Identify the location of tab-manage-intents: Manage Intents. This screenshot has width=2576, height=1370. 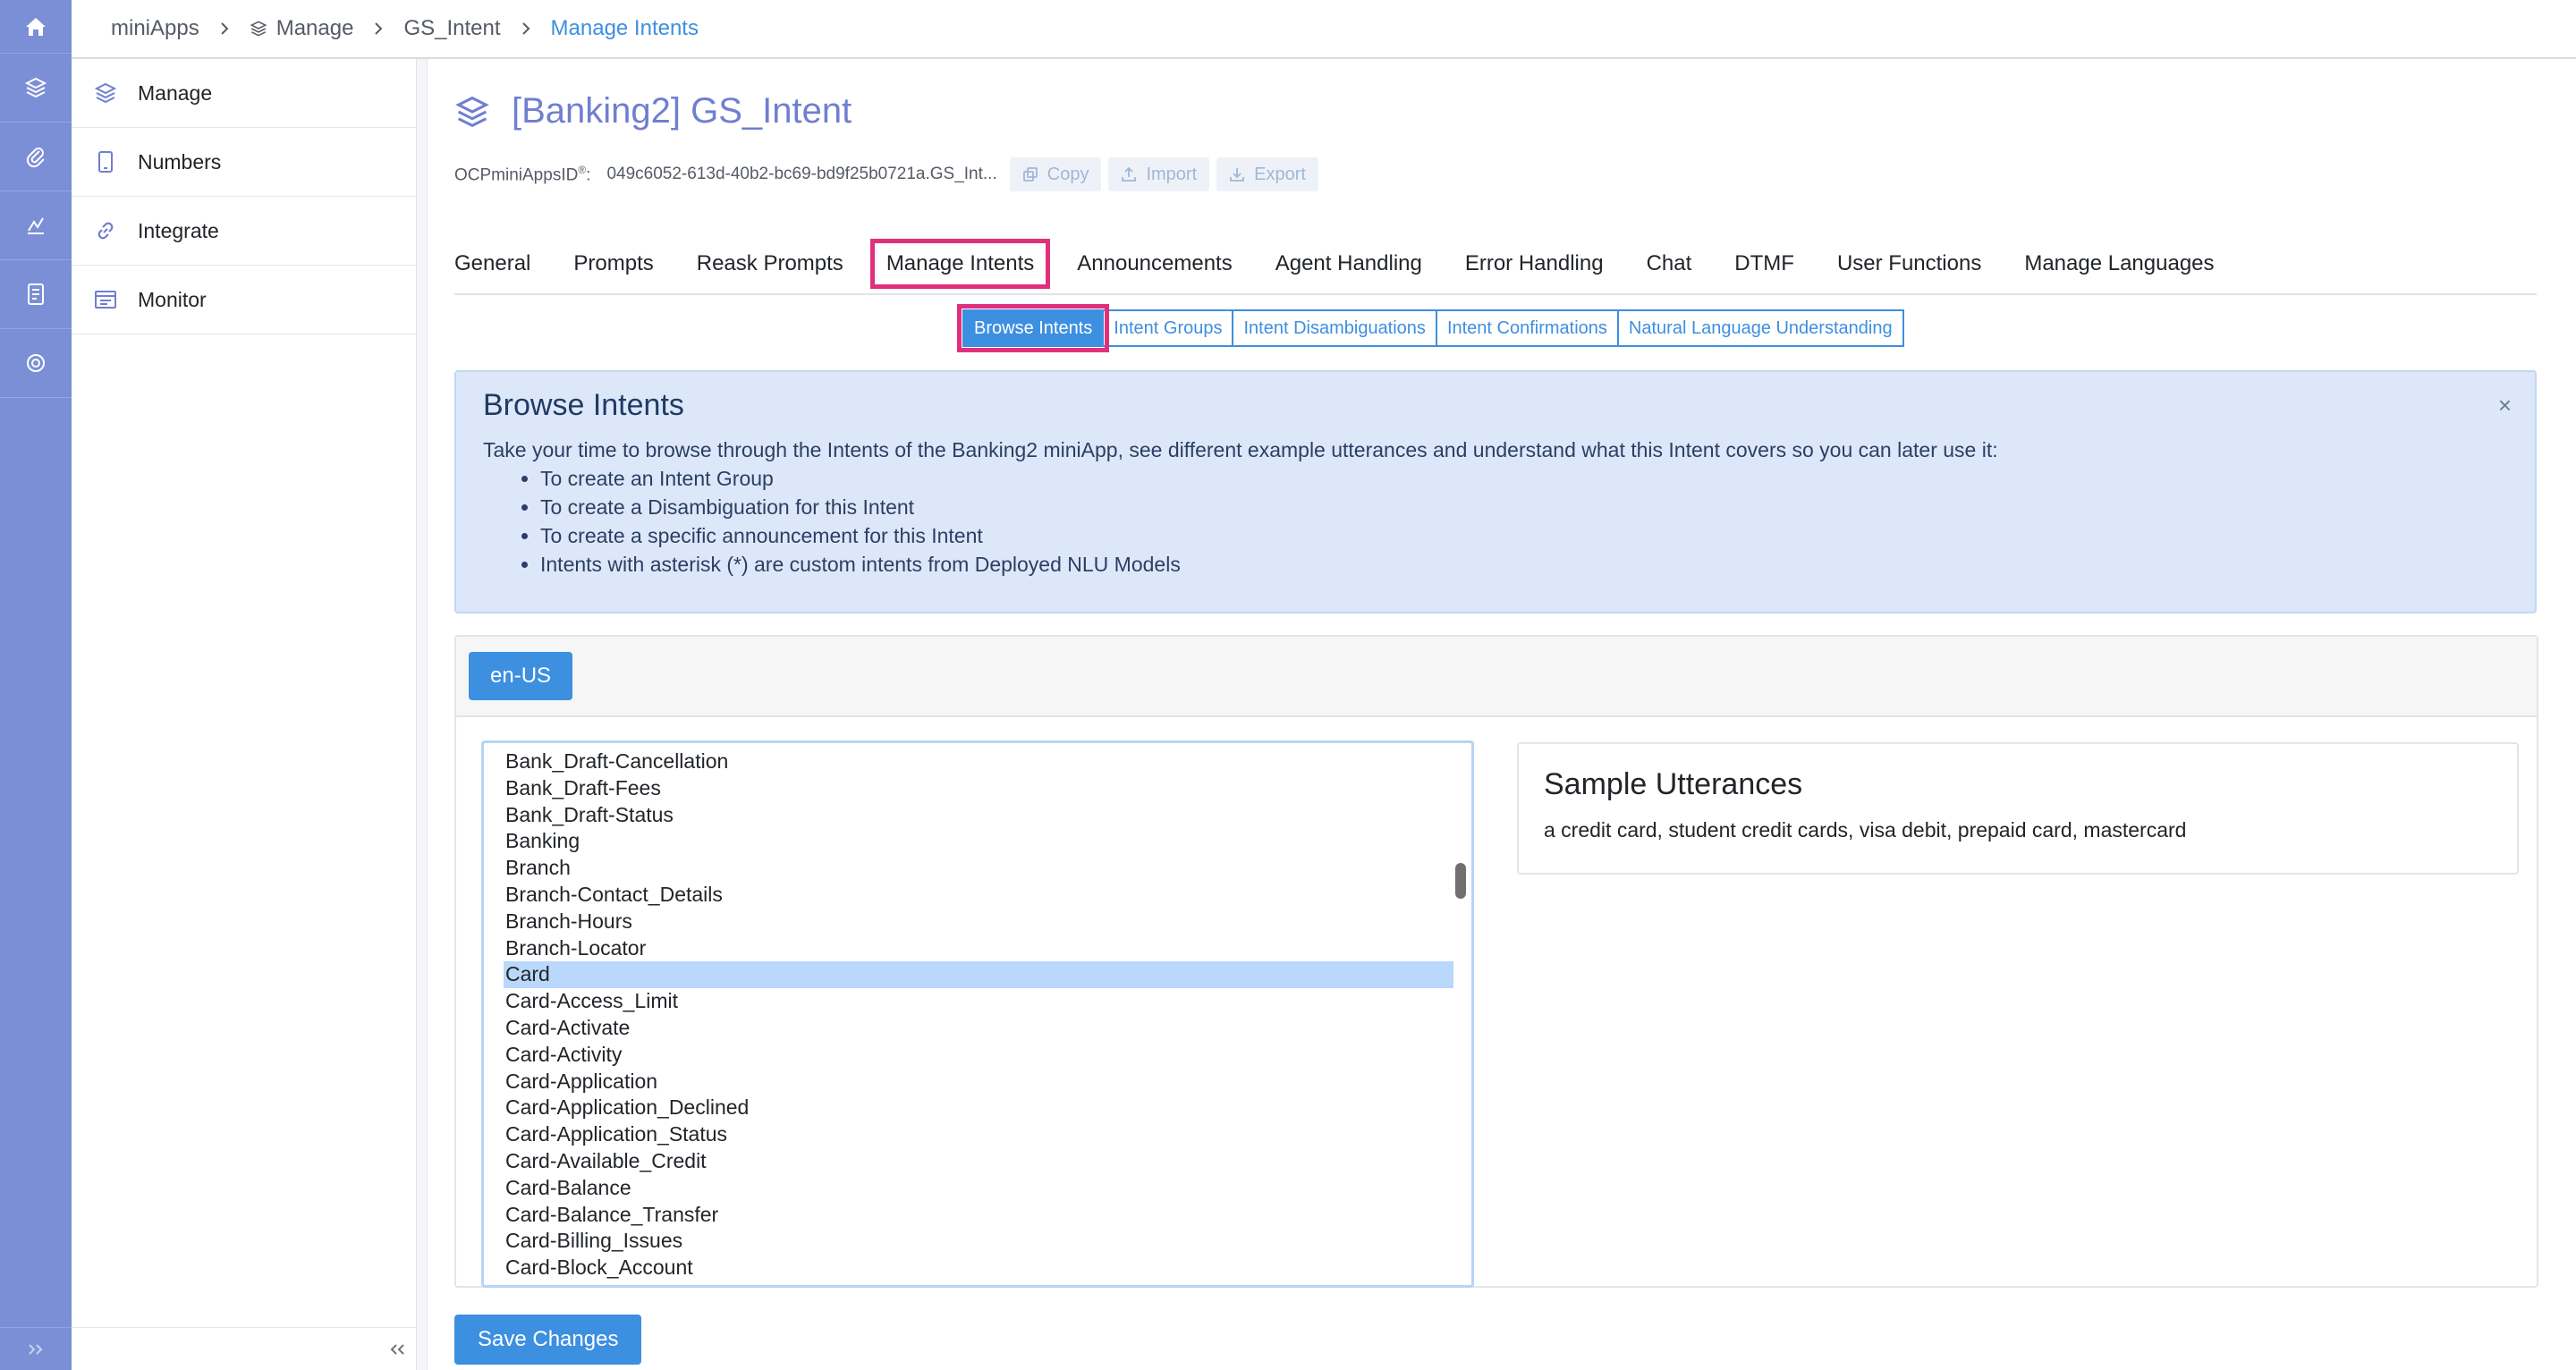
(960, 264).